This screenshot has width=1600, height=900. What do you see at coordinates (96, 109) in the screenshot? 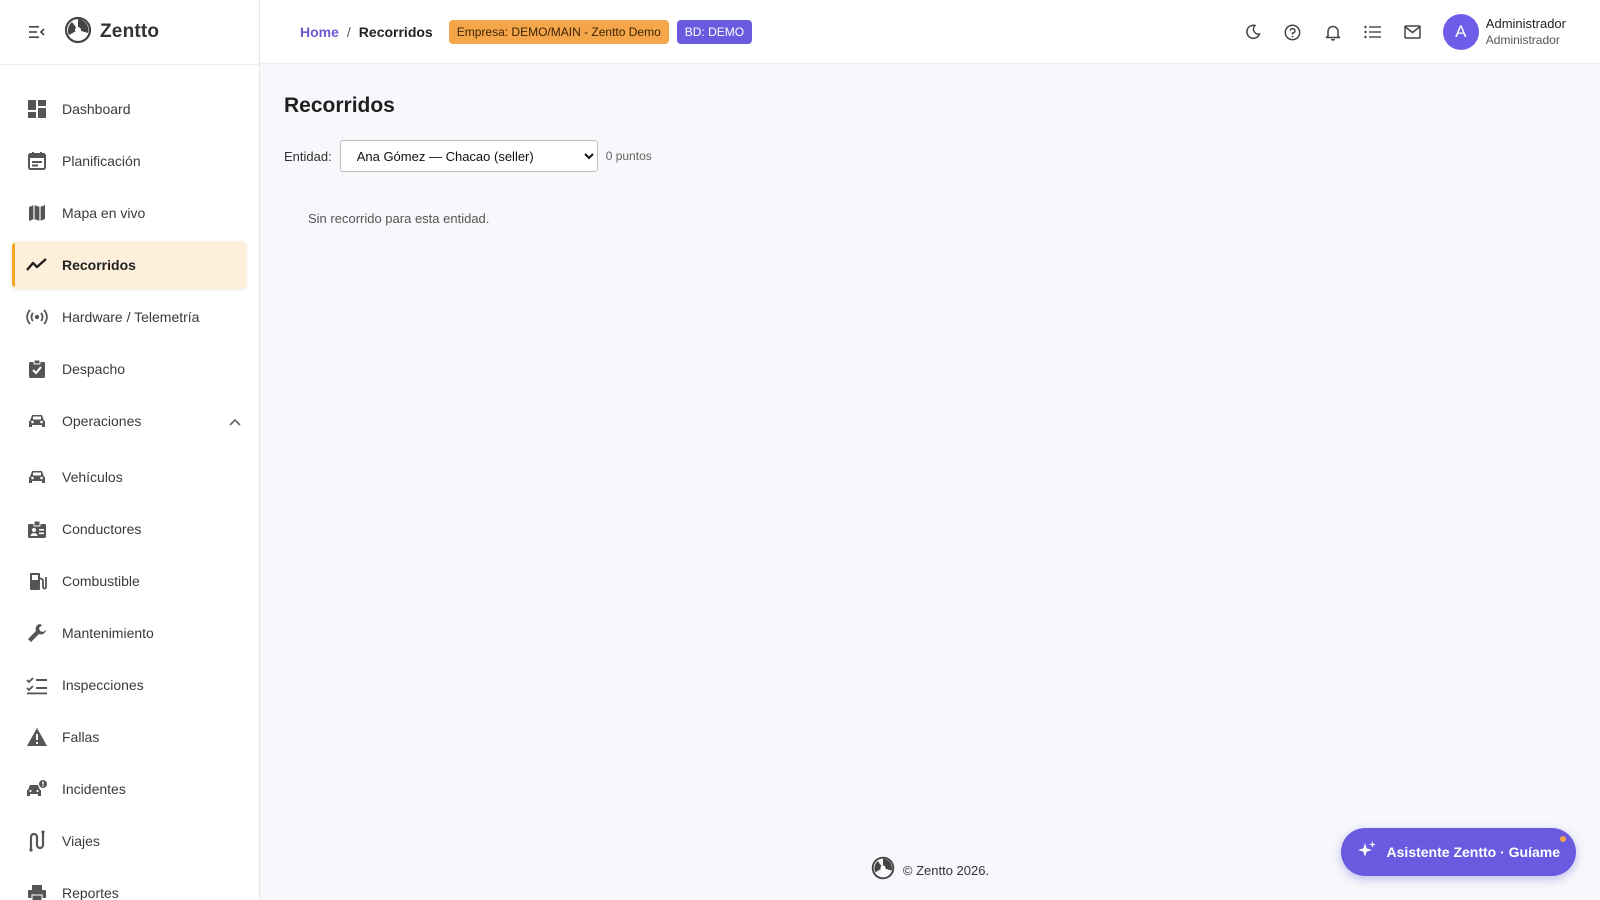
I see `sidebar-item-label: Dashboard` at bounding box center [96, 109].